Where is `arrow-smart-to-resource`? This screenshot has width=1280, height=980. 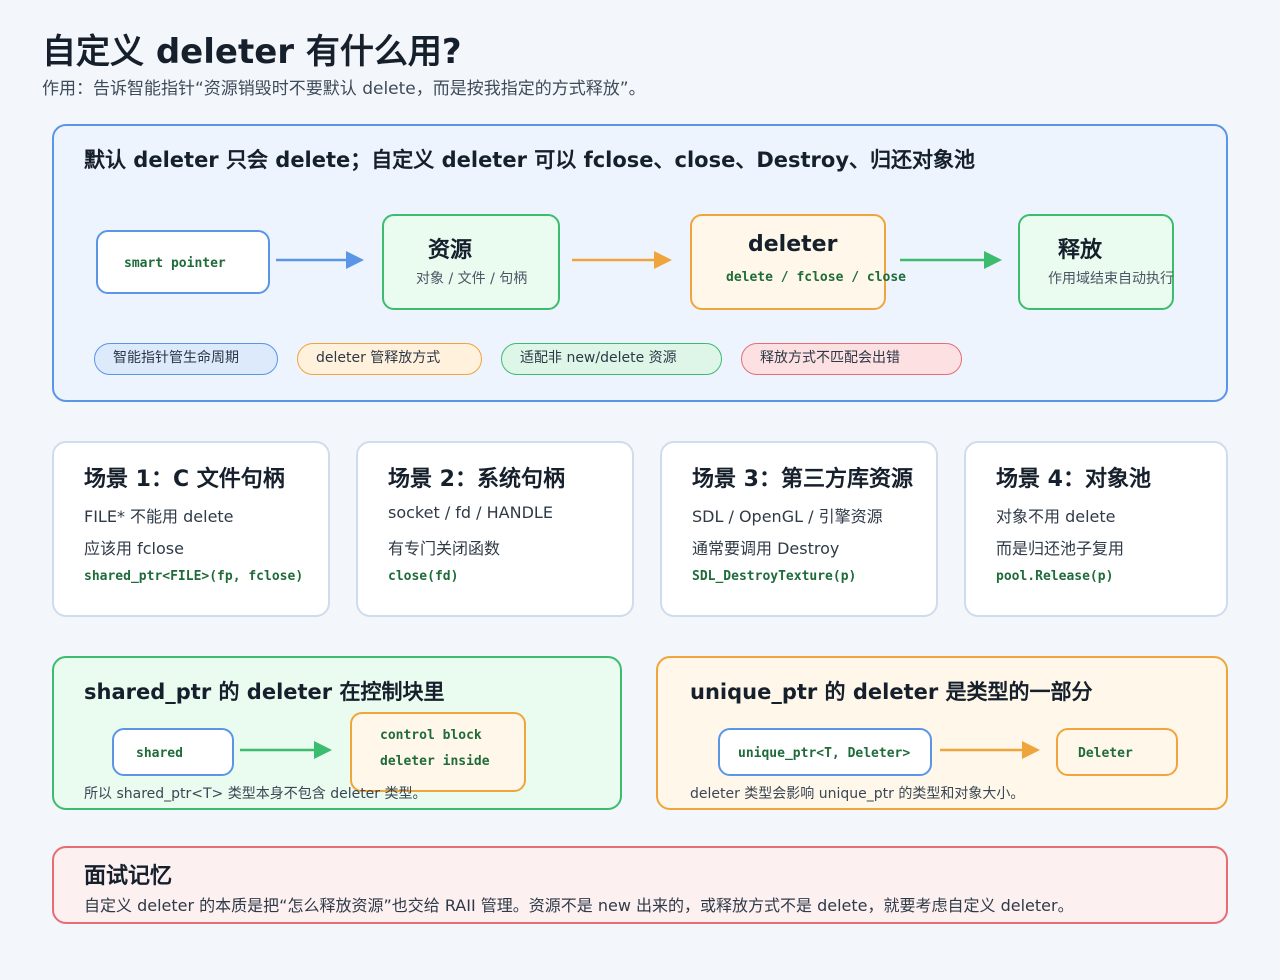
arrow-smart-to-resource is located at coordinates (320, 260).